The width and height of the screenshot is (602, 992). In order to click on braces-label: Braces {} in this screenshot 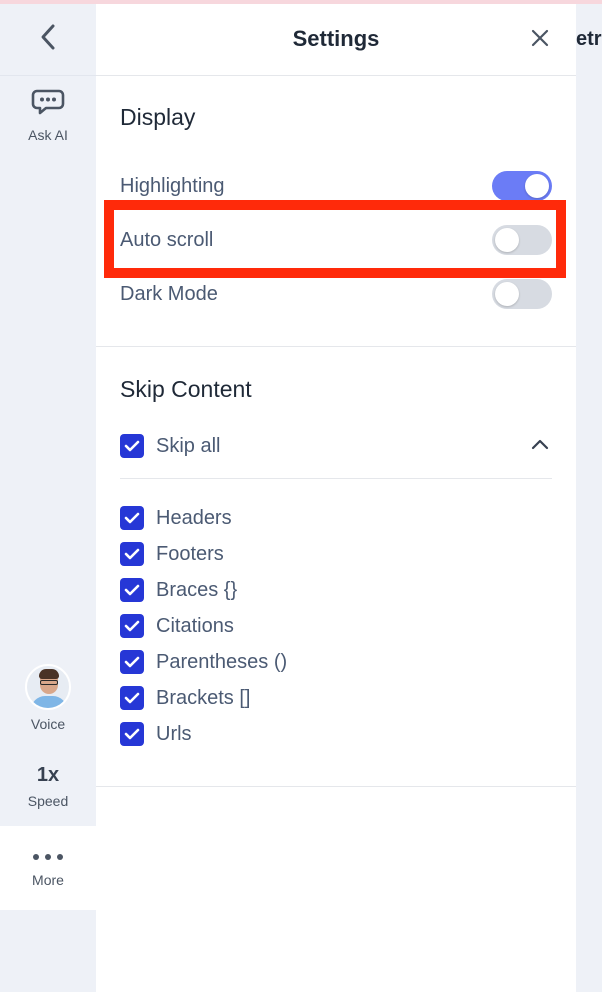, I will do `click(197, 589)`.